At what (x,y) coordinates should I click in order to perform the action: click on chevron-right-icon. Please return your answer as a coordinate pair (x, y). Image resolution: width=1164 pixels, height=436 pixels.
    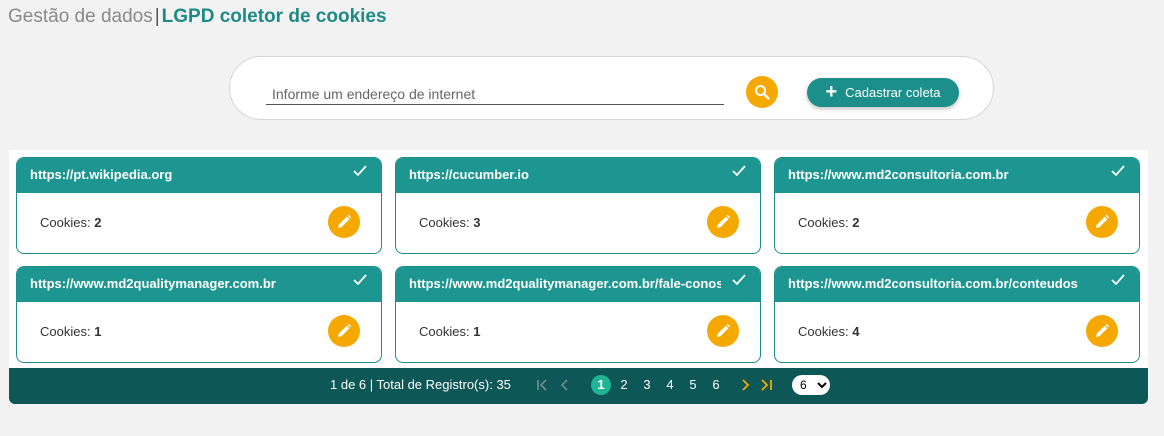
    Looking at the image, I should click on (746, 385).